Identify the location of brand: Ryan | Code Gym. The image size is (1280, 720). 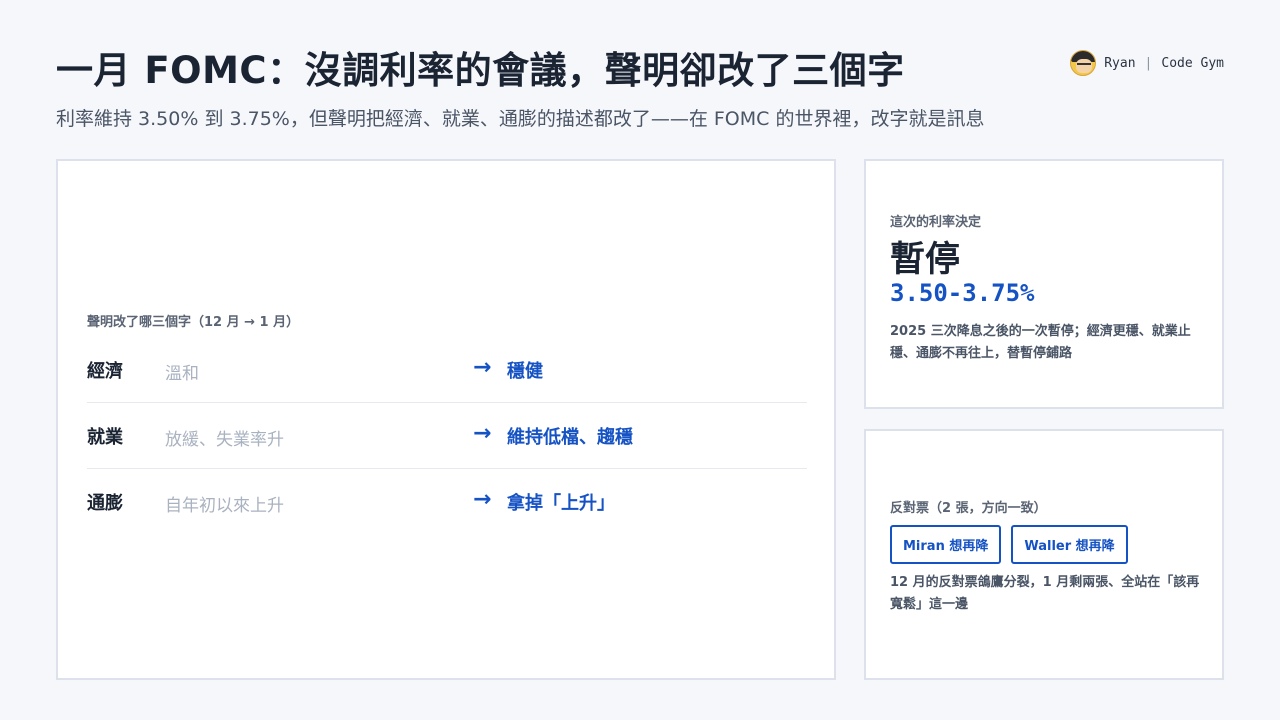
(1147, 63).